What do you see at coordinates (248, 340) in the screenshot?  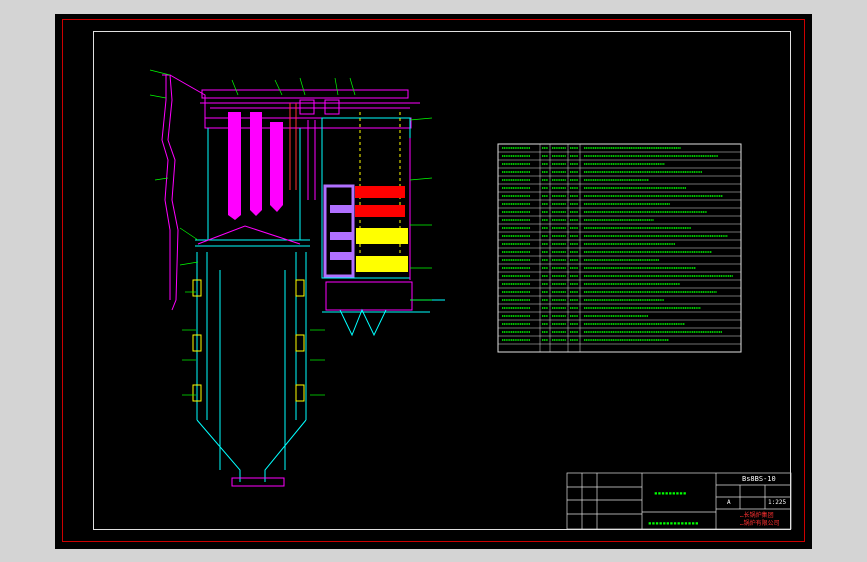 I see `wall-inspection-boxes` at bounding box center [248, 340].